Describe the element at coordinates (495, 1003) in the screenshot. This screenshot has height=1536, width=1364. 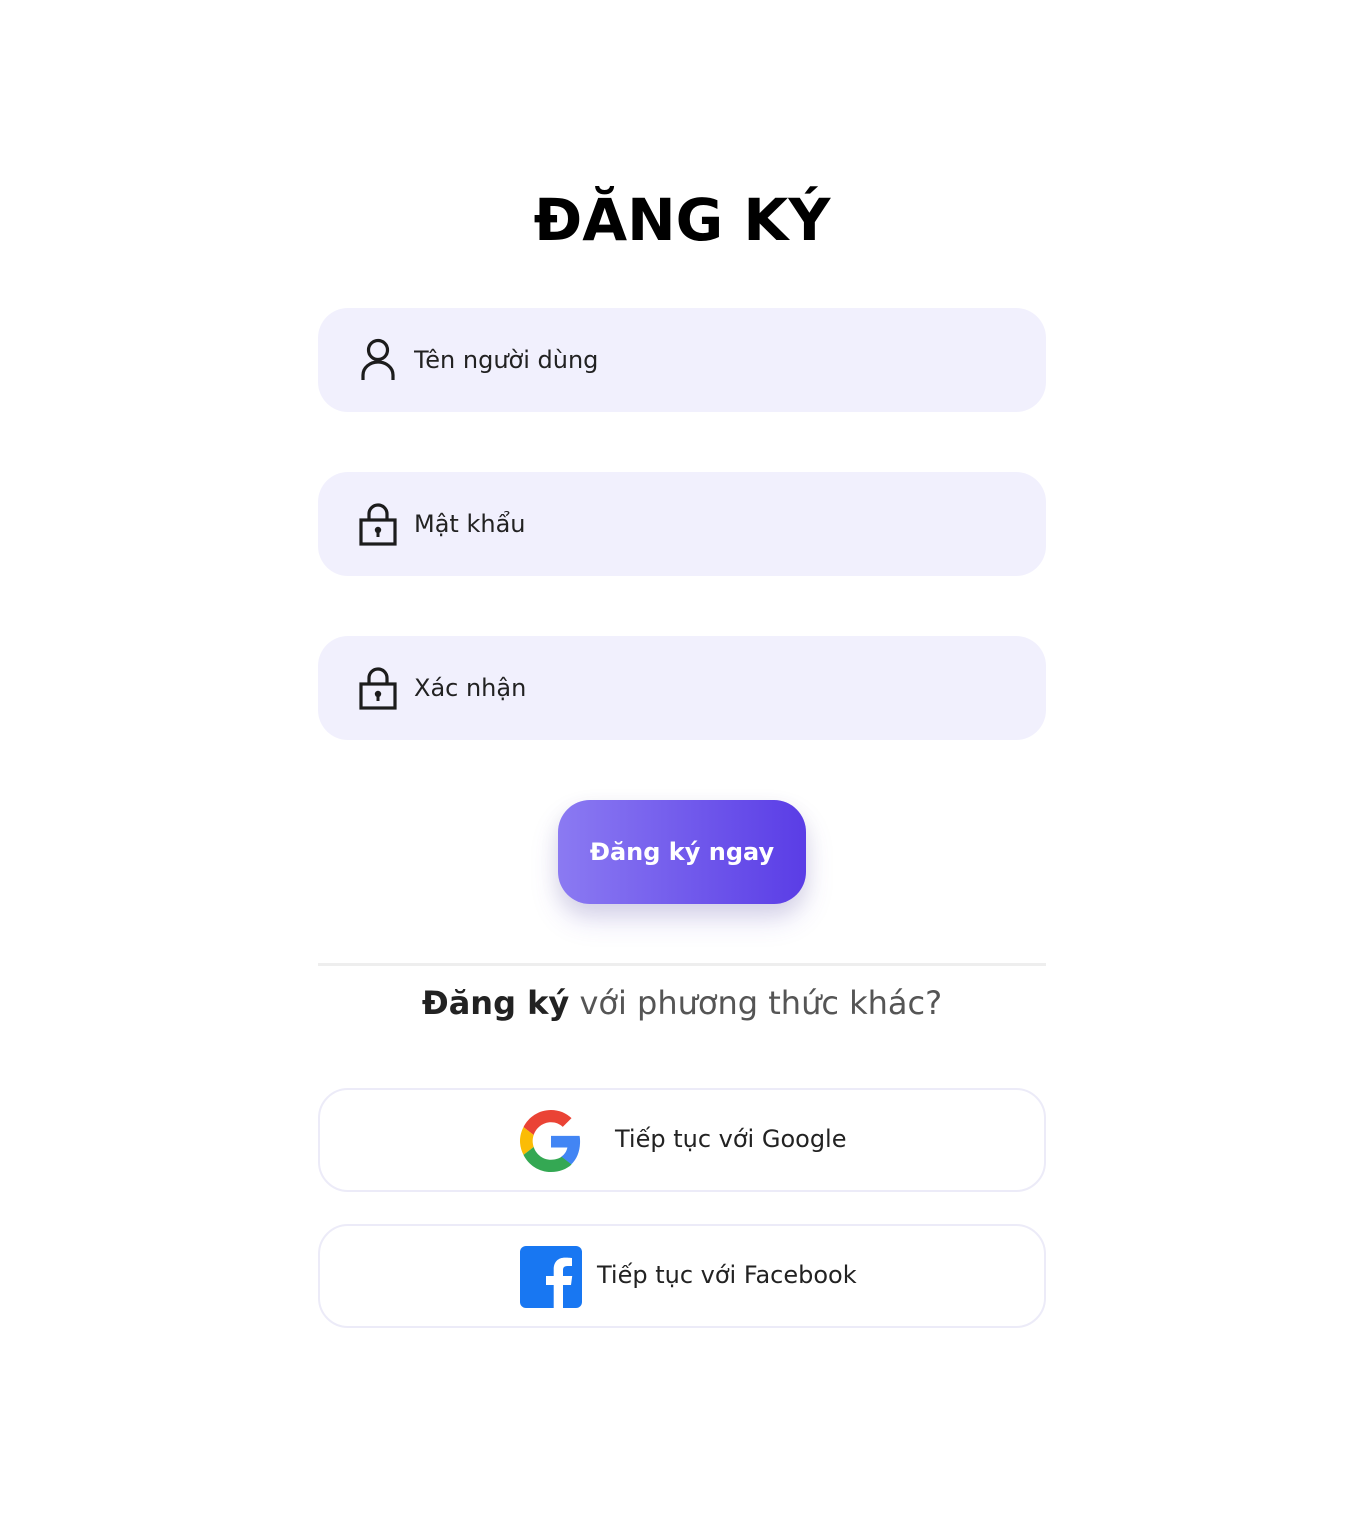
I see `alternative-prompt-strong: Đăng ký` at that location.